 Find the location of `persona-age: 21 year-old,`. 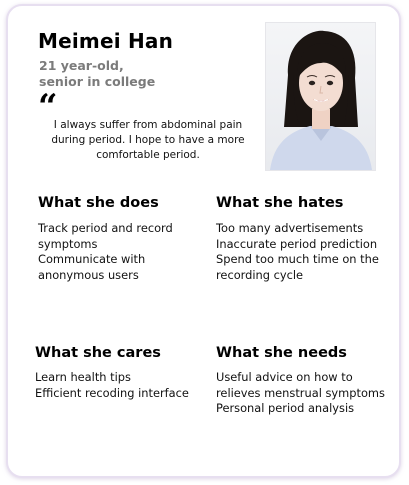

persona-age: 21 year-old, is located at coordinates (81, 65).